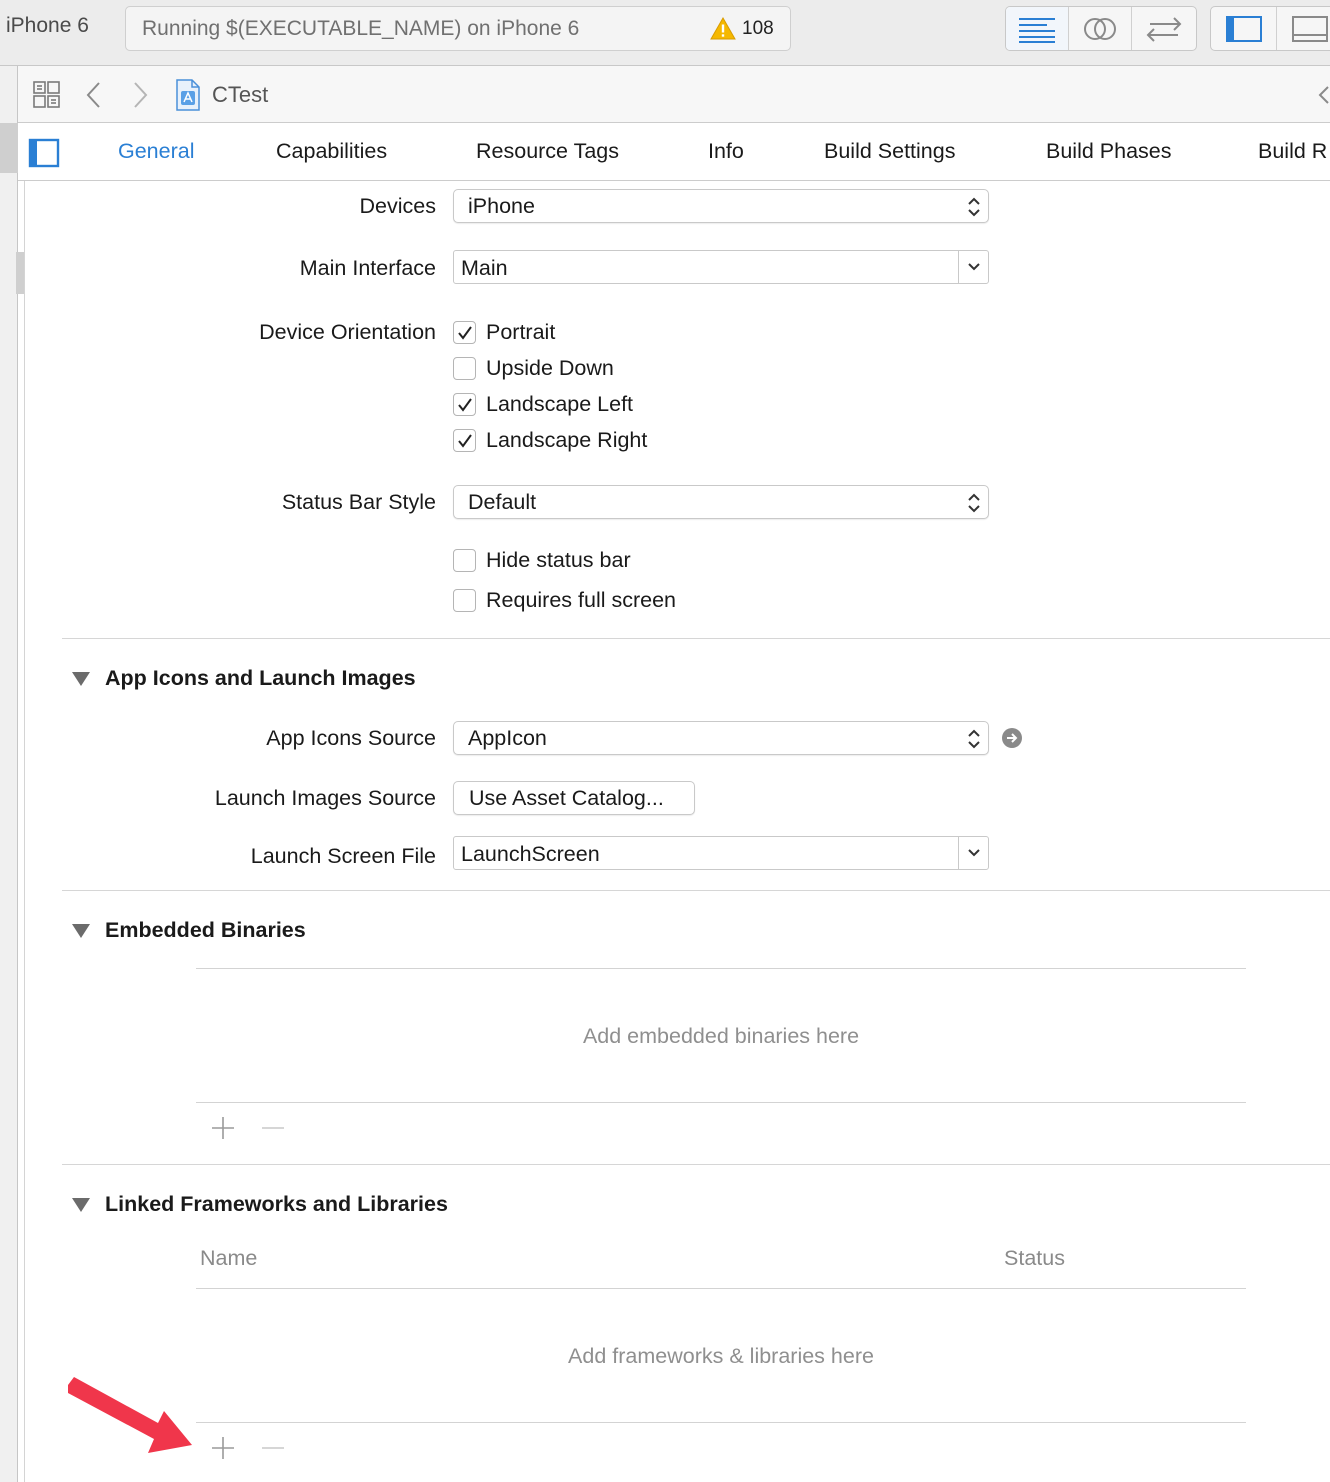 The height and width of the screenshot is (1482, 1330). What do you see at coordinates (361, 28) in the screenshot?
I see `activity-status-text: Running $(EXECUTABLE_NAME) on iPhone 6` at bounding box center [361, 28].